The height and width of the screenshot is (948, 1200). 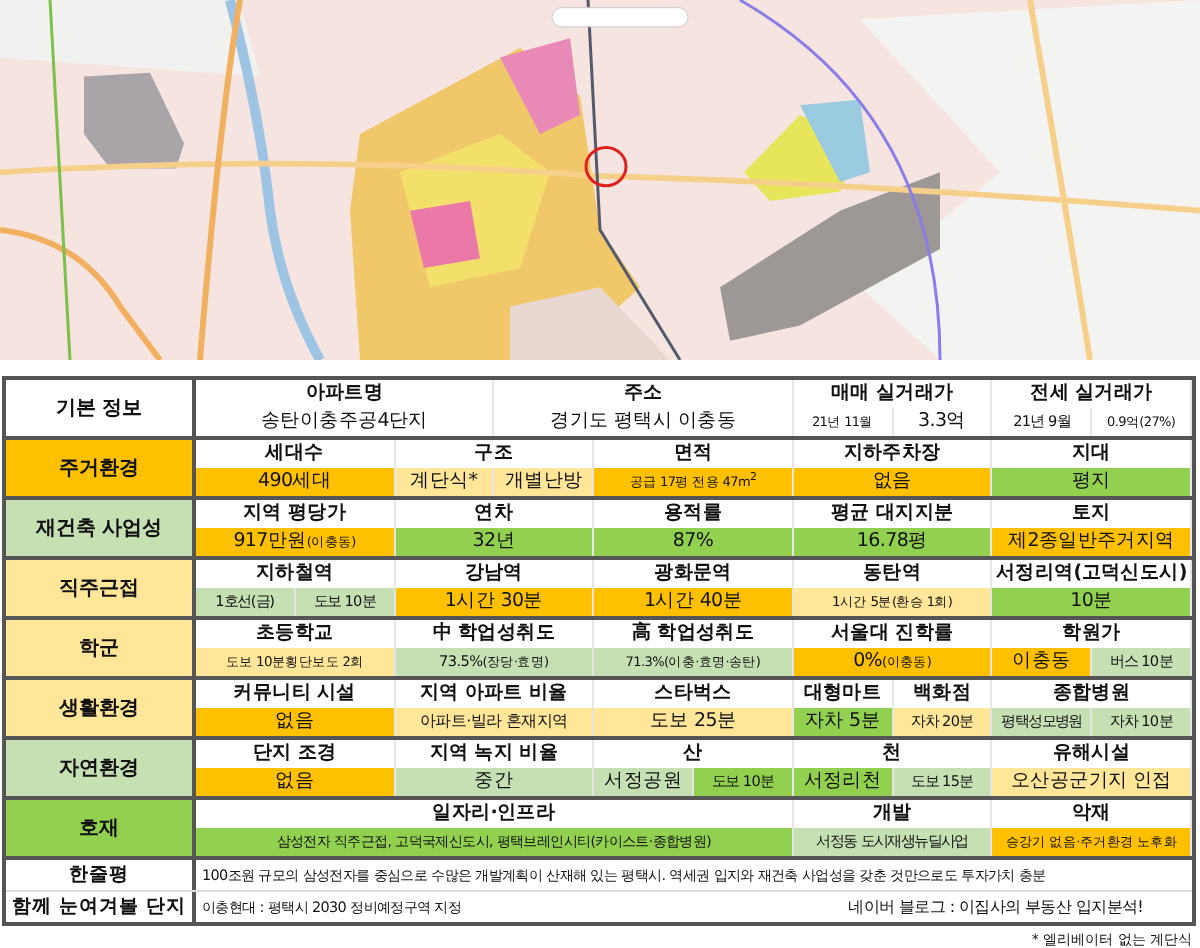 What do you see at coordinates (445, 482) in the screenshot?
I see `table-cell: 계단식*` at bounding box center [445, 482].